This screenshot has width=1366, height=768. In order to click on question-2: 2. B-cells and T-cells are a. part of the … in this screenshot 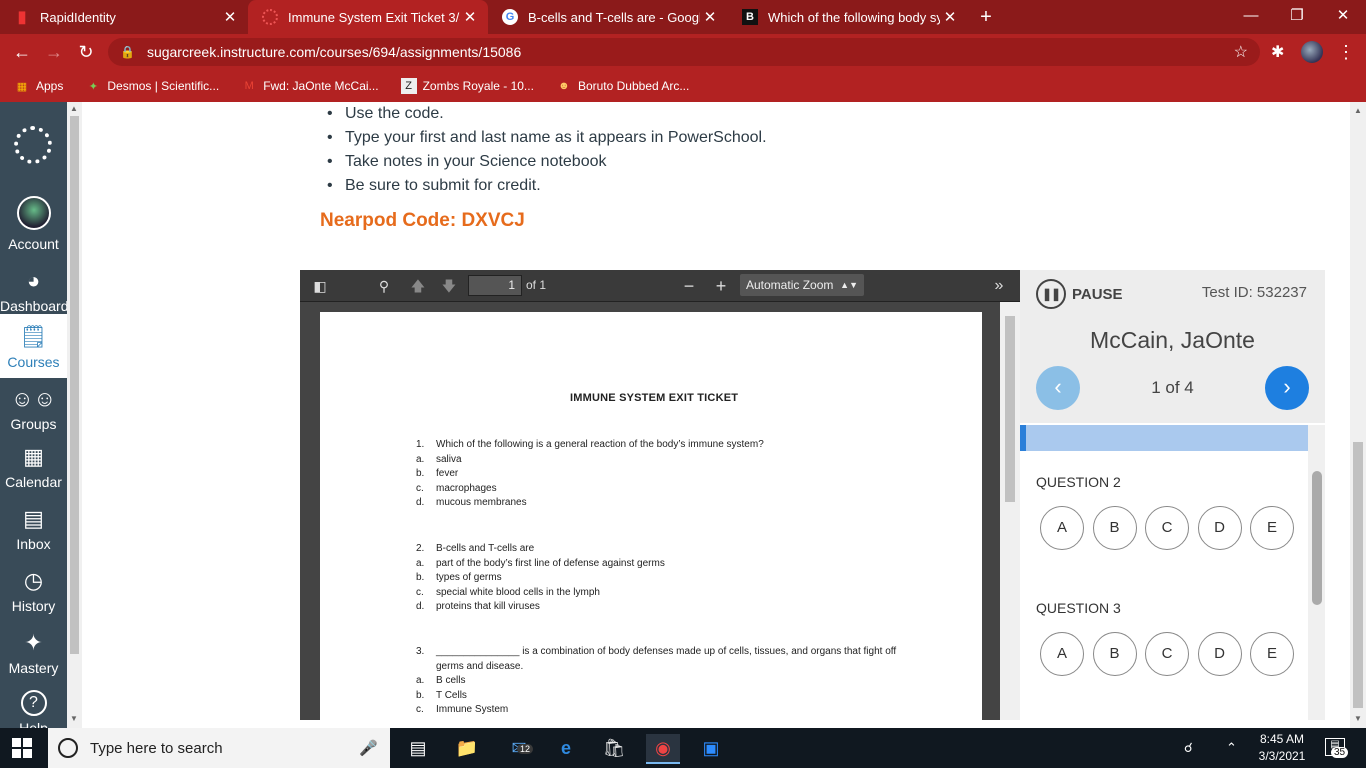, I will do `click(661, 578)`.